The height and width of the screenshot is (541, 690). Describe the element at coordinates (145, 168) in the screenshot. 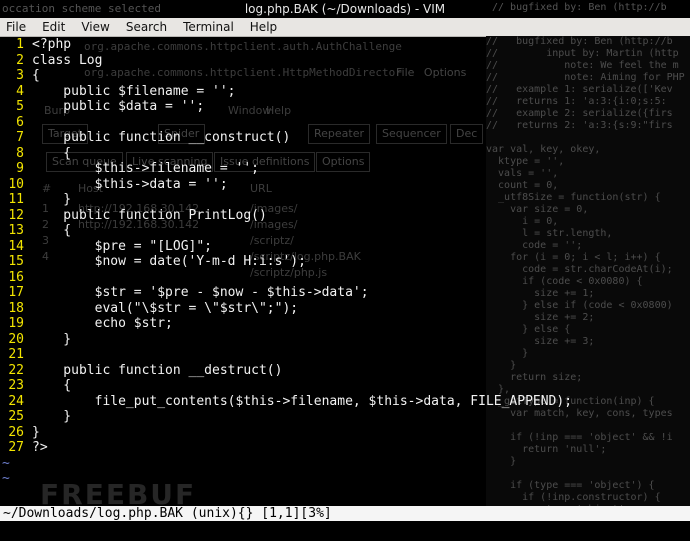

I see `code-text: $this->filename = '';` at that location.